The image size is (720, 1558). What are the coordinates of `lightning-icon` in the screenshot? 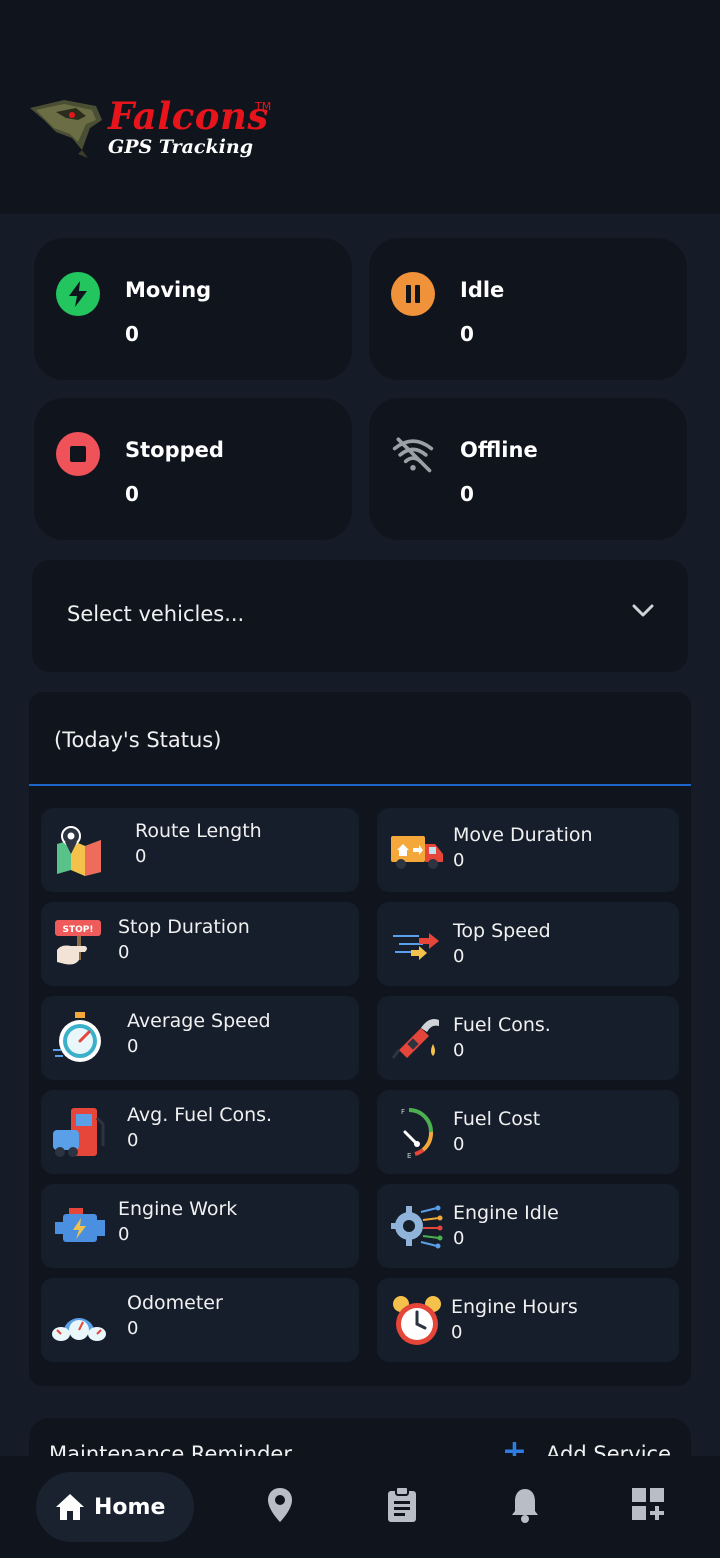 It's located at (78, 294).